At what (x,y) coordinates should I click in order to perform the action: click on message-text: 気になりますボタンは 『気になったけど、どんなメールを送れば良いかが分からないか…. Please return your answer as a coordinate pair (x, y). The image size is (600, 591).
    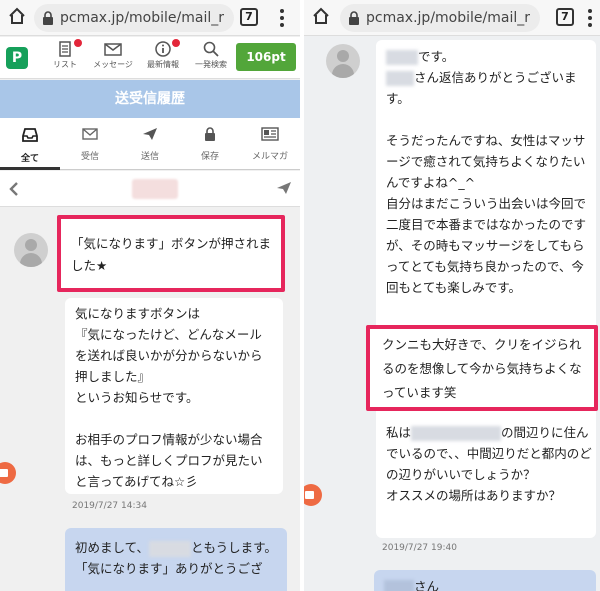
    Looking at the image, I should click on (169, 397).